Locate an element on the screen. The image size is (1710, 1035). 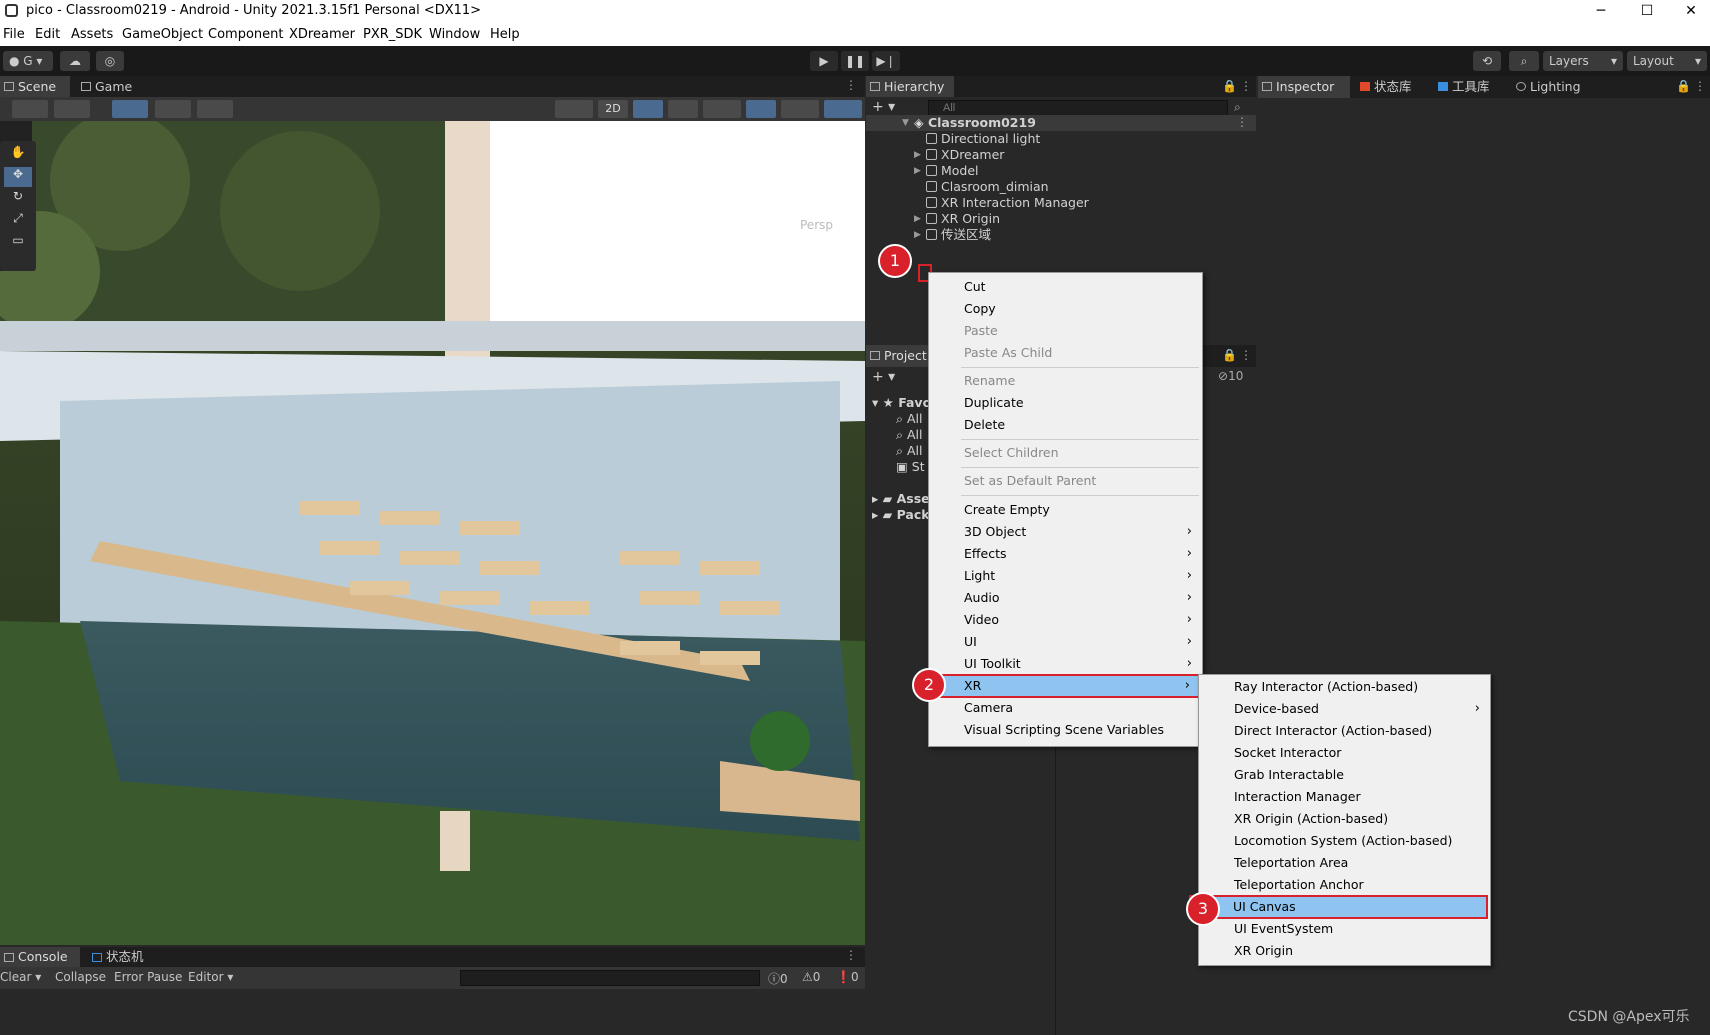
menu-item-ui-eventsystem: UI EventSystem is located at coordinates (1266, 929).